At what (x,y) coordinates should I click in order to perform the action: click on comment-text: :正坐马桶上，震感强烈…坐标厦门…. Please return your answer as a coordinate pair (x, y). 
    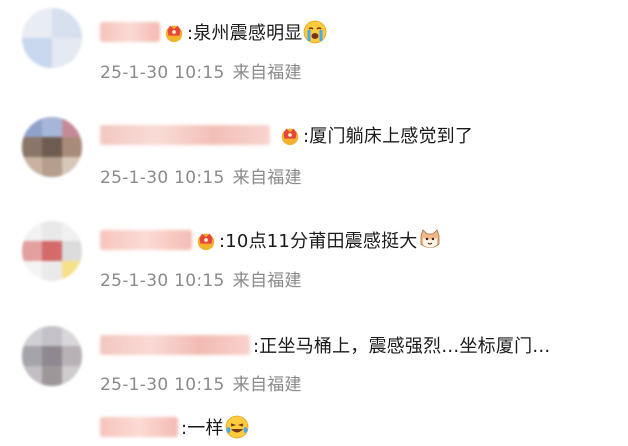
    Looking at the image, I should click on (402, 346).